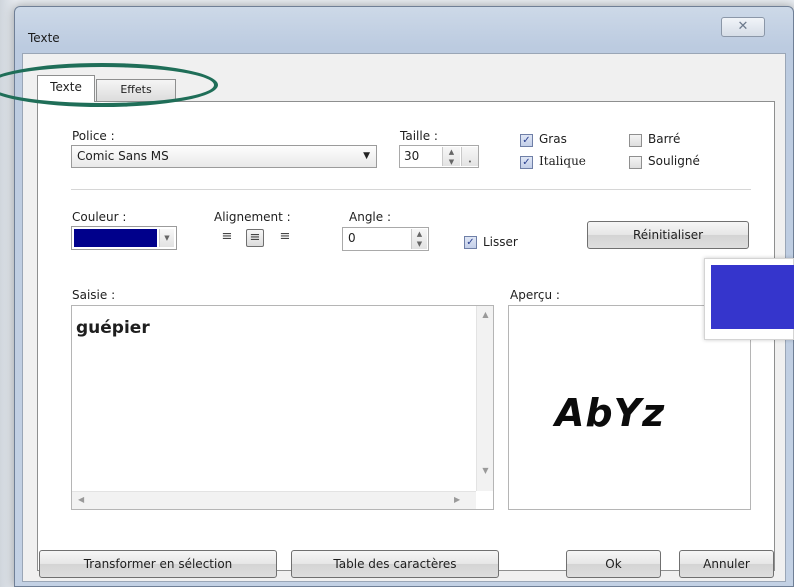 The width and height of the screenshot is (794, 587). What do you see at coordinates (252, 217) in the screenshot?
I see `alignment-label: Alignement :` at bounding box center [252, 217].